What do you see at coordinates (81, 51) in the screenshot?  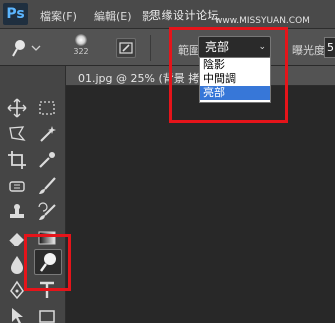 I see `brush-size: 322` at bounding box center [81, 51].